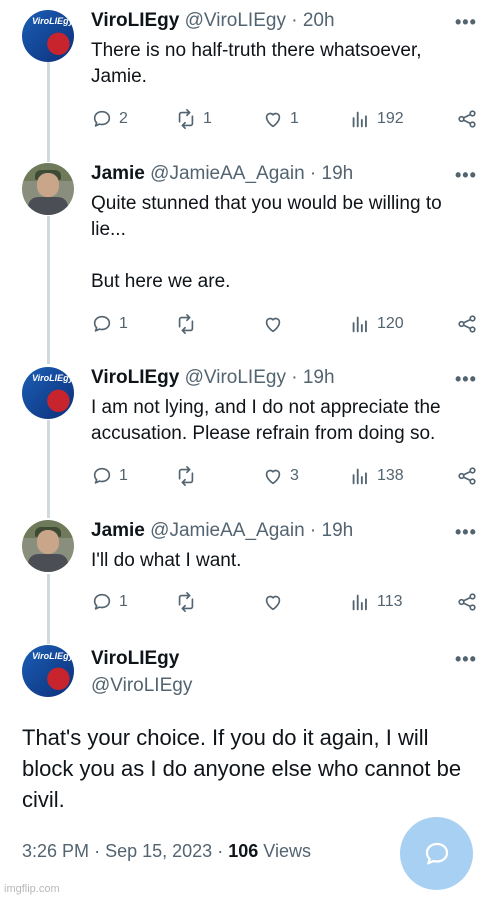 The width and height of the screenshot is (500, 898). Describe the element at coordinates (390, 118) in the screenshot. I see `views-count: 192` at that location.